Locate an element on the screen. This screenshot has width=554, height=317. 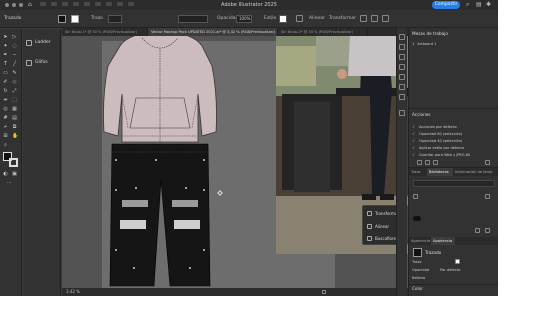
tab-text-info: Información de texto is located at coordinates (475, 172).